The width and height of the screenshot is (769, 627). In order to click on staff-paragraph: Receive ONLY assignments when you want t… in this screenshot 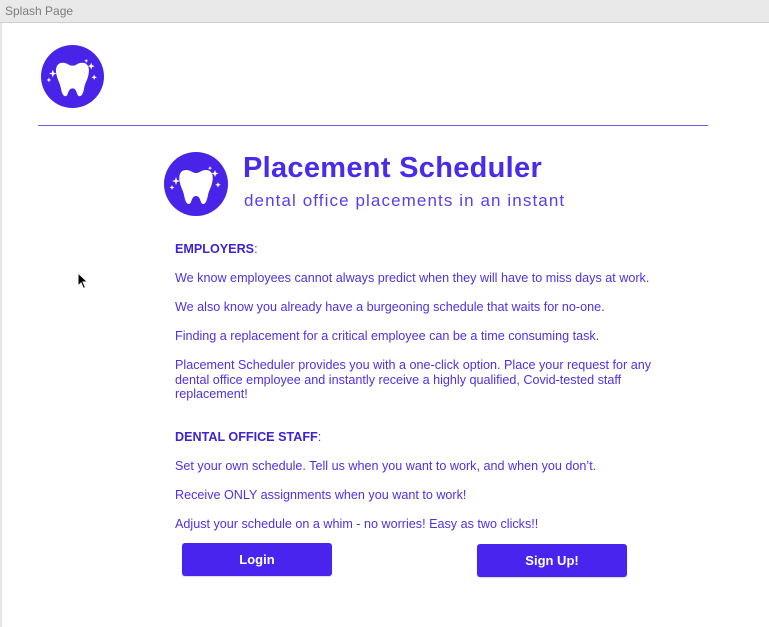, I will do `click(321, 495)`.